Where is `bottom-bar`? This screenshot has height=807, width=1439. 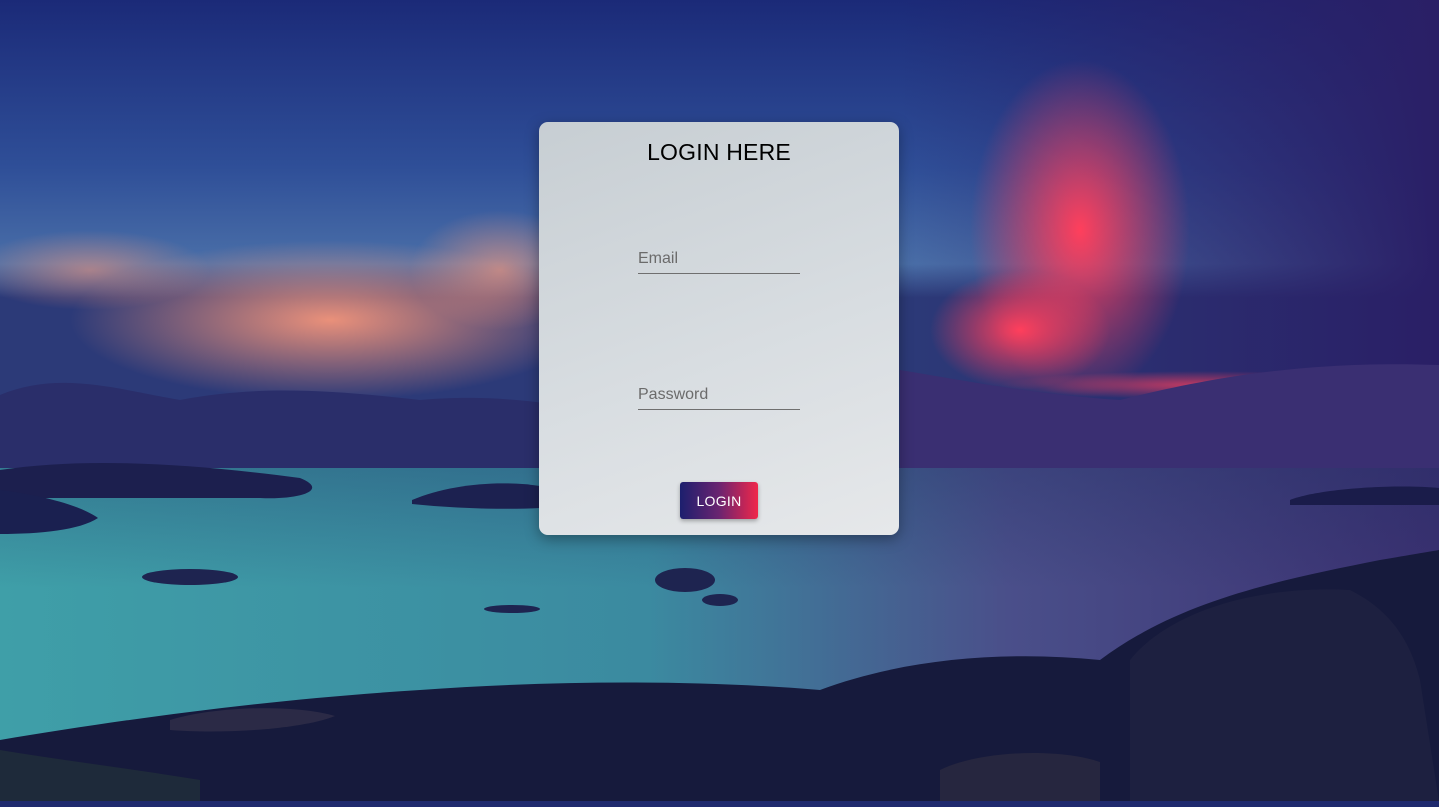
bottom-bar is located at coordinates (719, 804).